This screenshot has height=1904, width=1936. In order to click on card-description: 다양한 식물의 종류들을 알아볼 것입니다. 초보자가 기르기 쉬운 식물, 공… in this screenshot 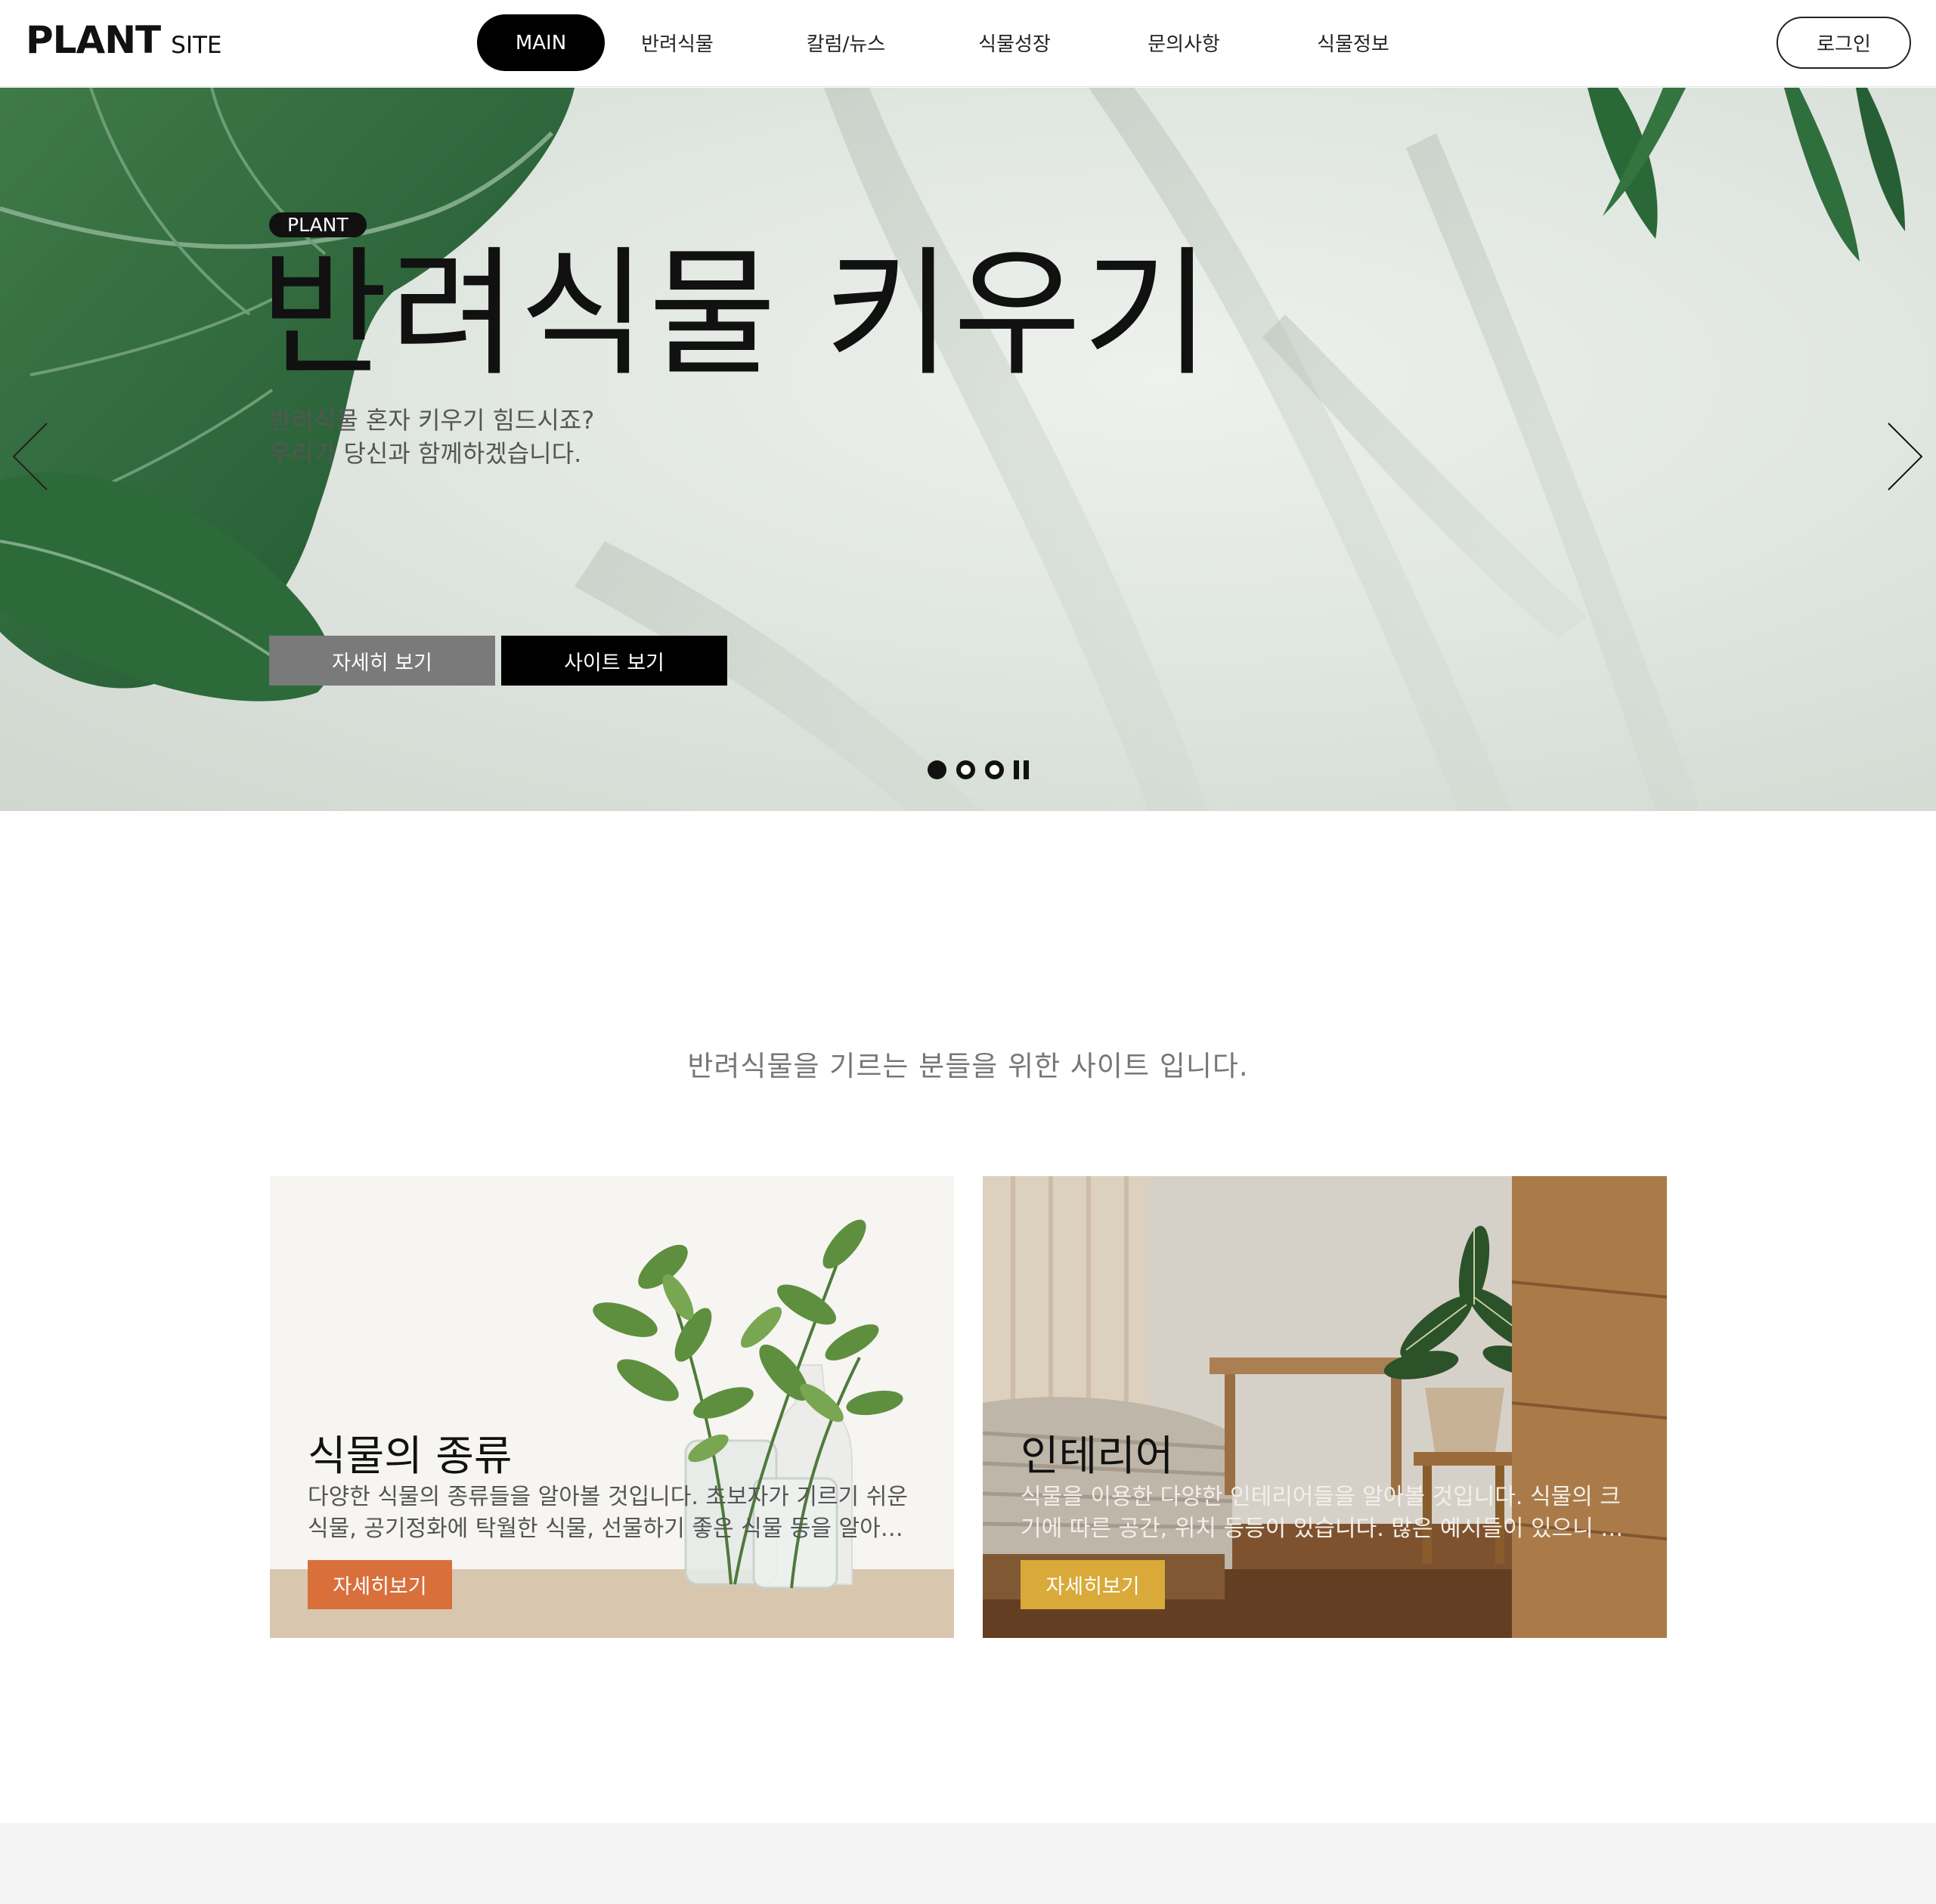, I will do `click(608, 1513)`.